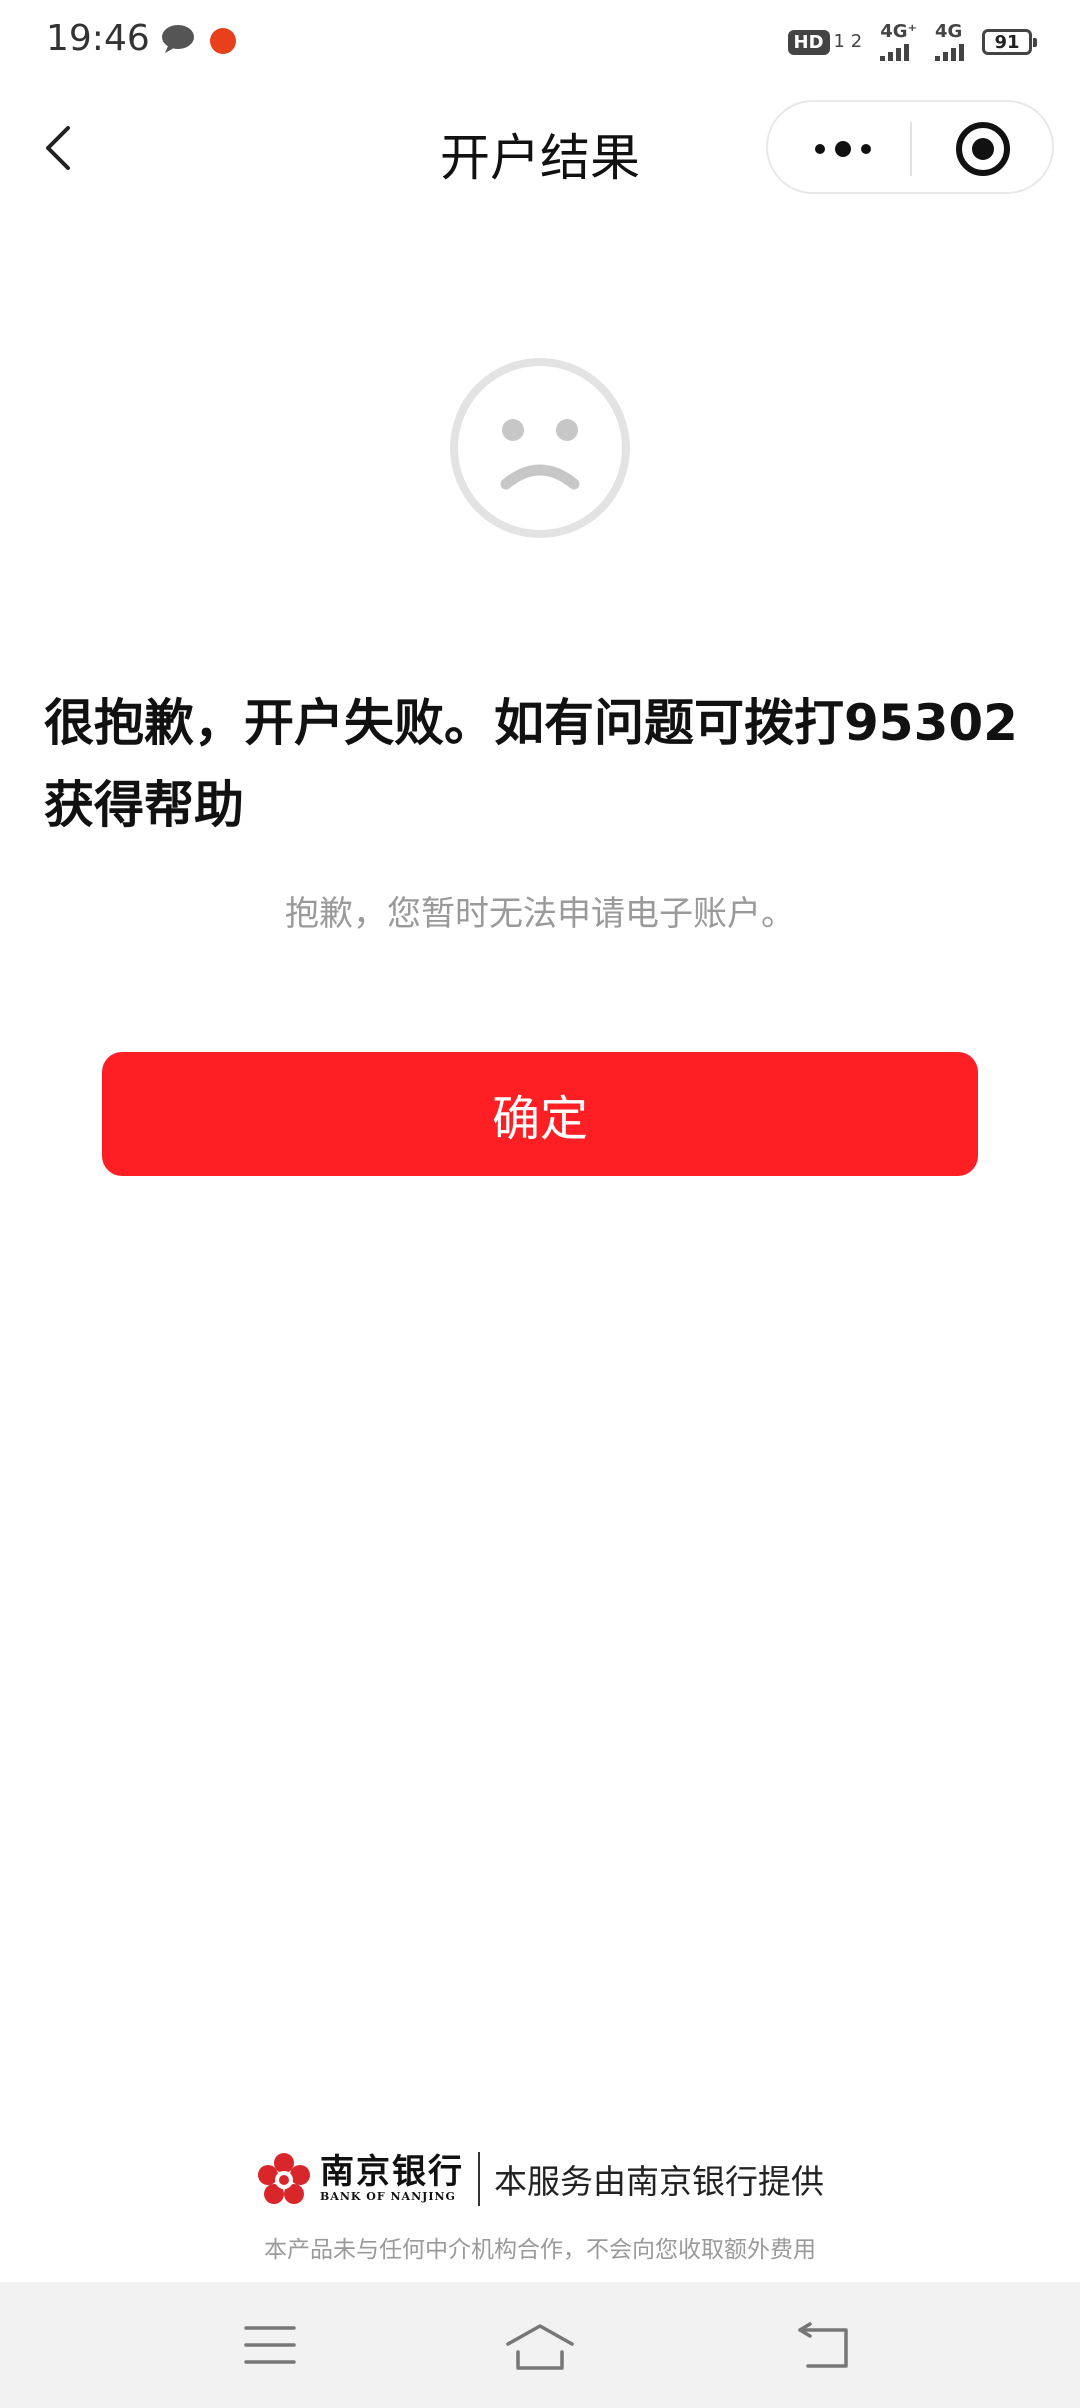  Describe the element at coordinates (949, 51) in the screenshot. I see `signal-2-bars-icon` at that location.